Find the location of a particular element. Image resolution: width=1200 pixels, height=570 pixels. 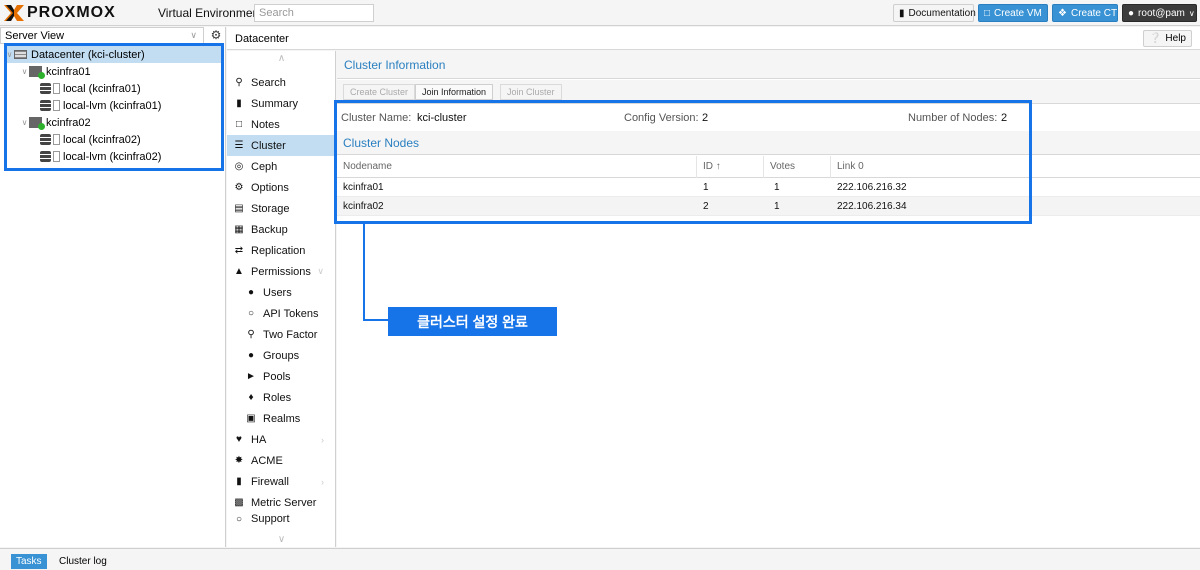

join-cluster-button: Join Cluster is located at coordinates (531, 92).